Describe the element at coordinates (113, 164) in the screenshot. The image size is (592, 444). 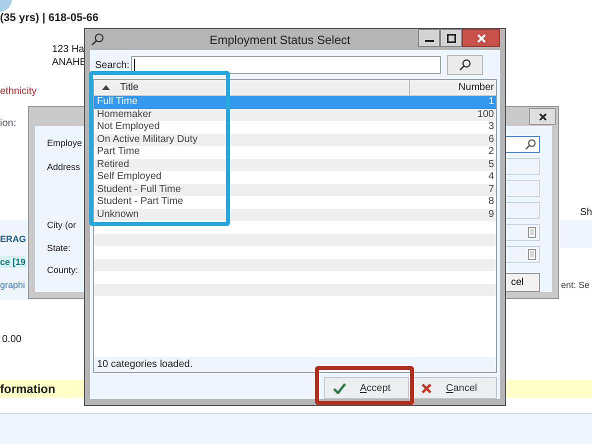
I see `table-cell: Retired` at that location.